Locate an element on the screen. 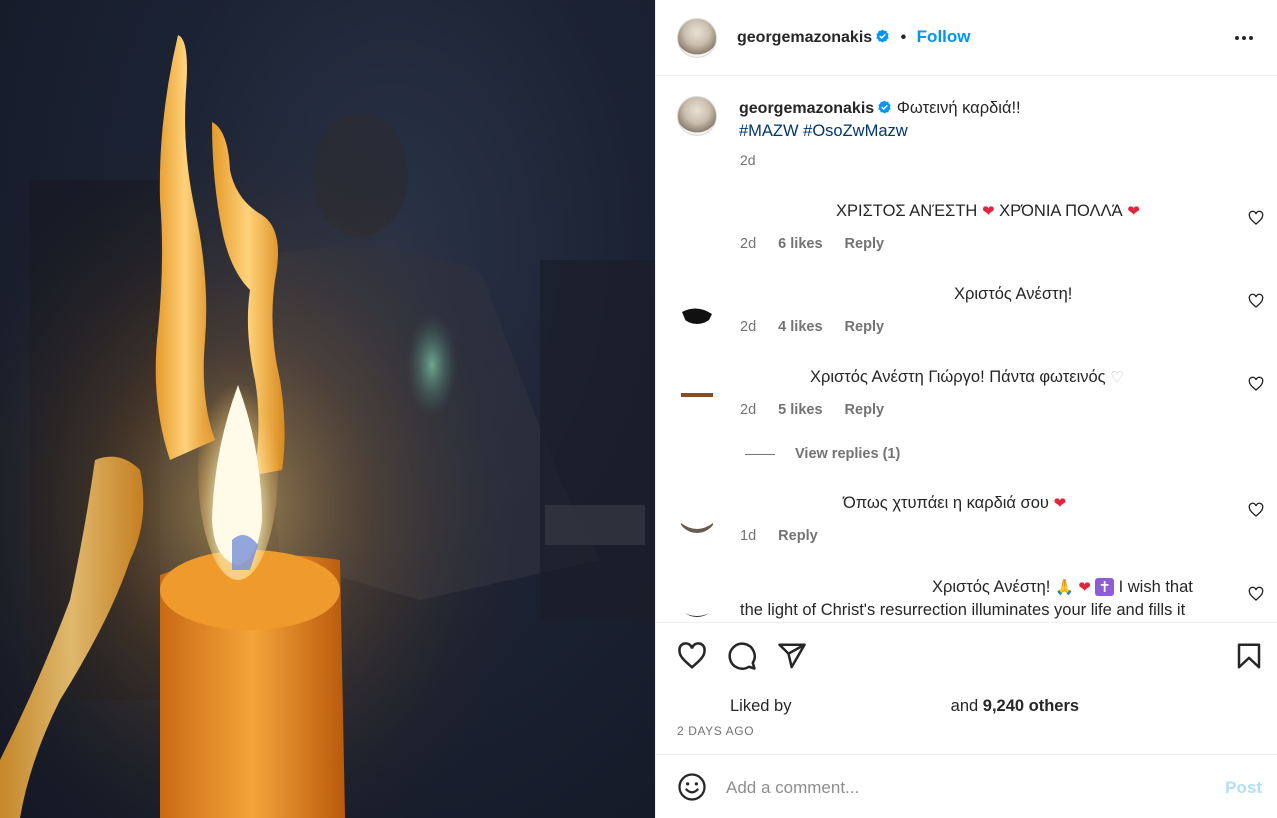 The width and height of the screenshot is (1277, 818). comment-text: ΧΡΙΣΤΟΣ ΑΝΈΣΤΗ ❤ ΧΡΌΝΙΑ ΠΟΛΛΆ ❤ is located at coordinates (988, 211).